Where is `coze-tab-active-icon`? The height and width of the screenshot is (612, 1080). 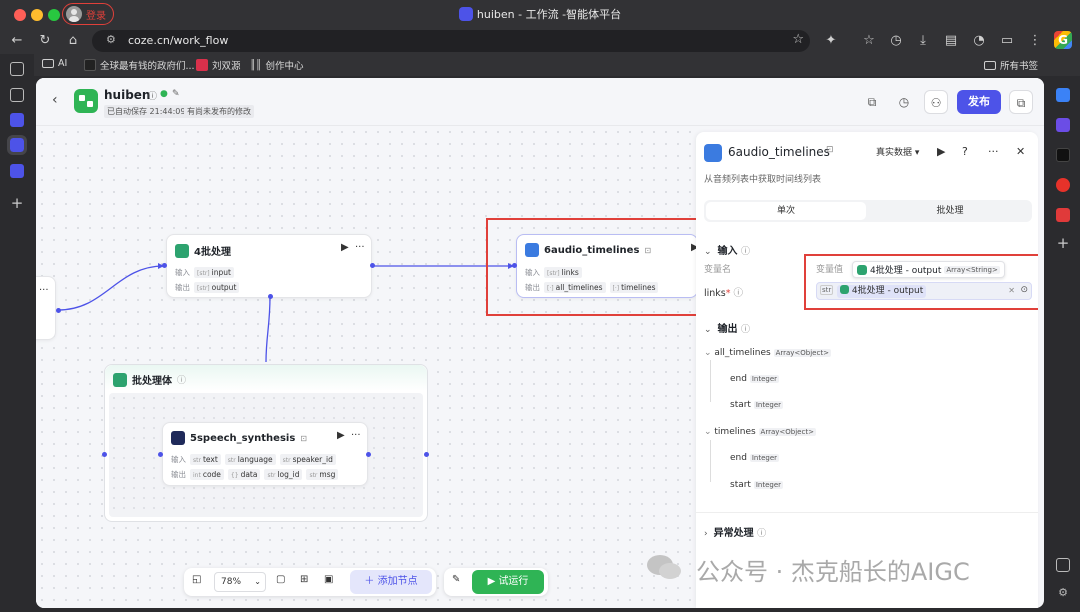
coze-tab-active-icon is located at coordinates (17, 145).